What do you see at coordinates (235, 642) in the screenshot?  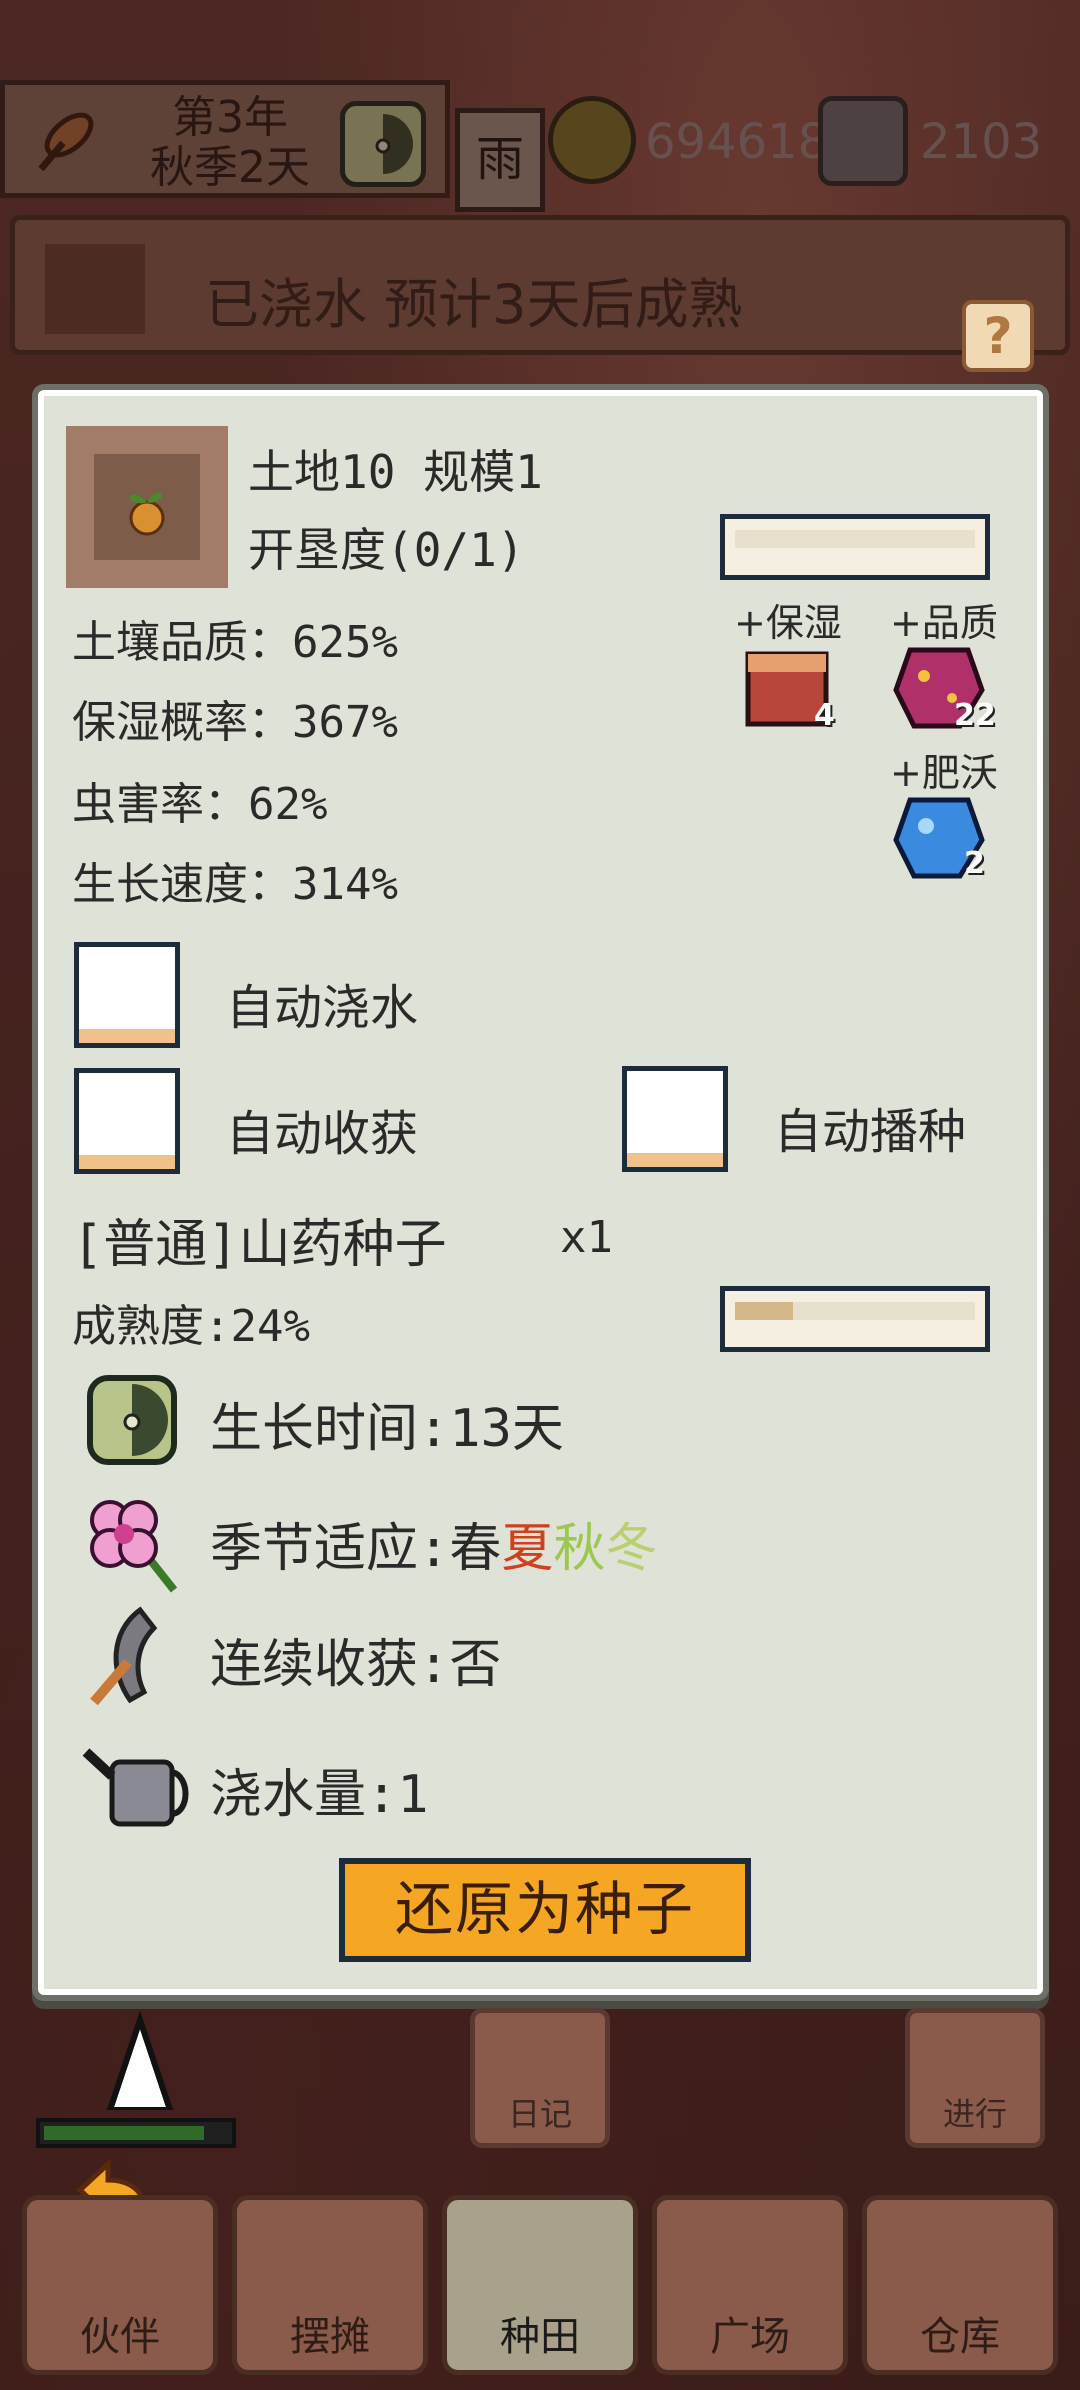 I see `soil-quality: 土壤品质：625%` at bounding box center [235, 642].